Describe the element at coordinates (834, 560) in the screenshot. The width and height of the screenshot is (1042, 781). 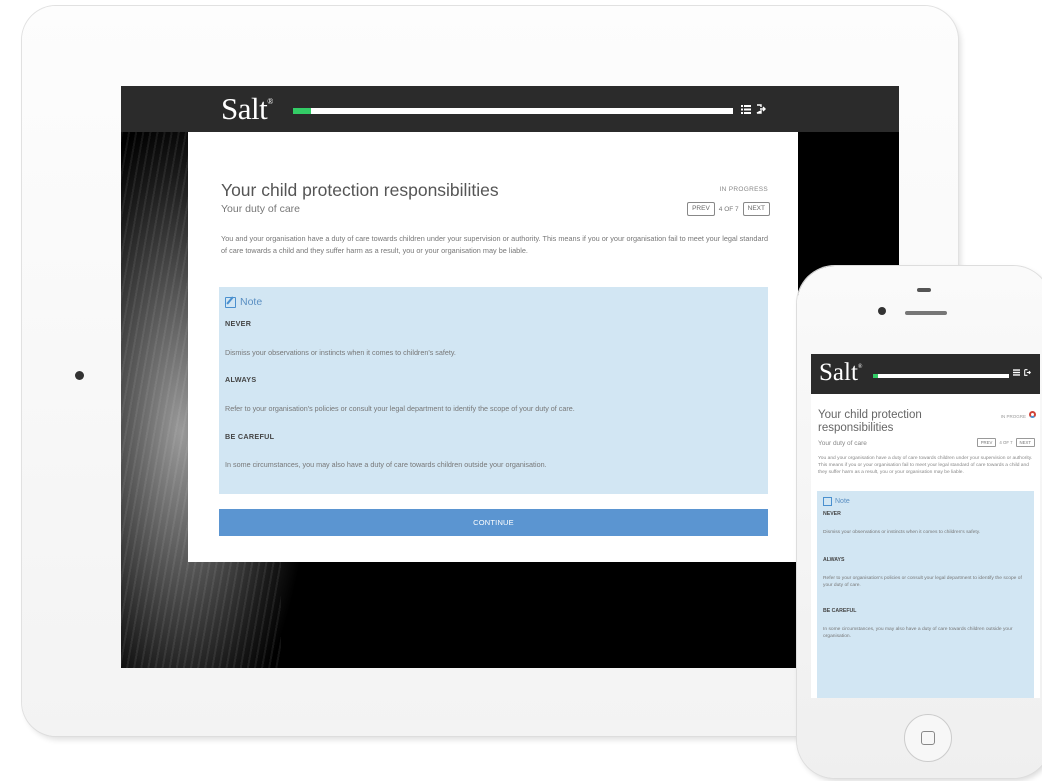
I see `phone-note-heading-always: ALWAYS` at that location.